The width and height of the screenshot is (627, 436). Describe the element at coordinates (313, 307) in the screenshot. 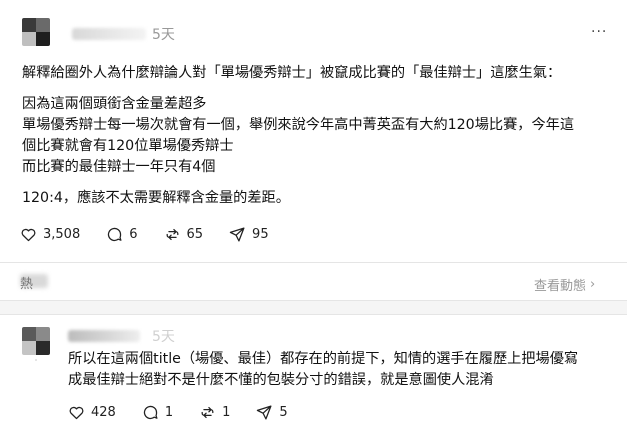

I see `section-separator` at that location.